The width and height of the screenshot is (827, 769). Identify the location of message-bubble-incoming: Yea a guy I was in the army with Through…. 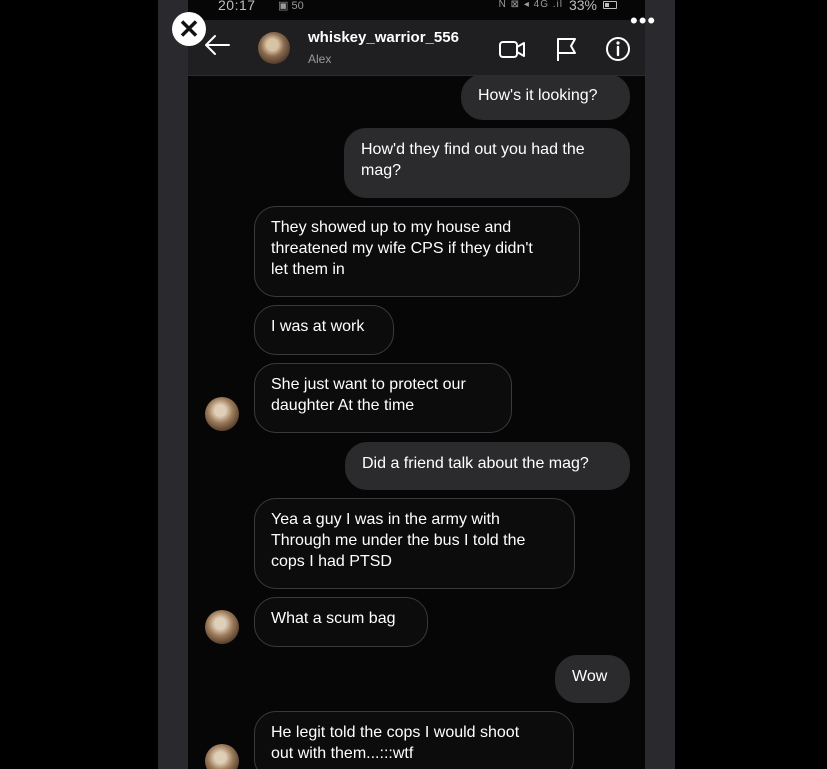
(414, 543).